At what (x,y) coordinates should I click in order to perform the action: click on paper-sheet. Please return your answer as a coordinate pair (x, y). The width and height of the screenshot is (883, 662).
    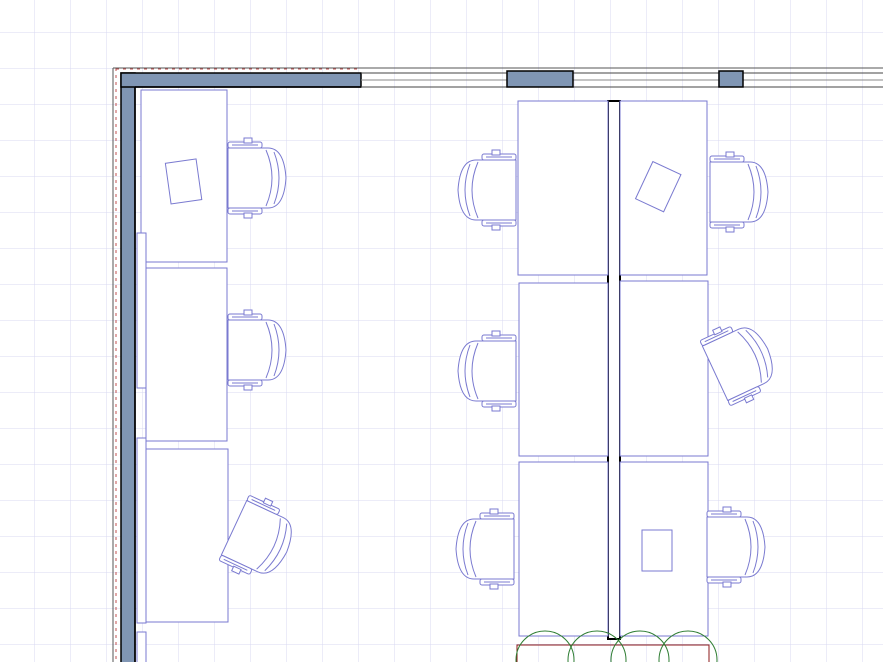
    Looking at the image, I should click on (183, 181).